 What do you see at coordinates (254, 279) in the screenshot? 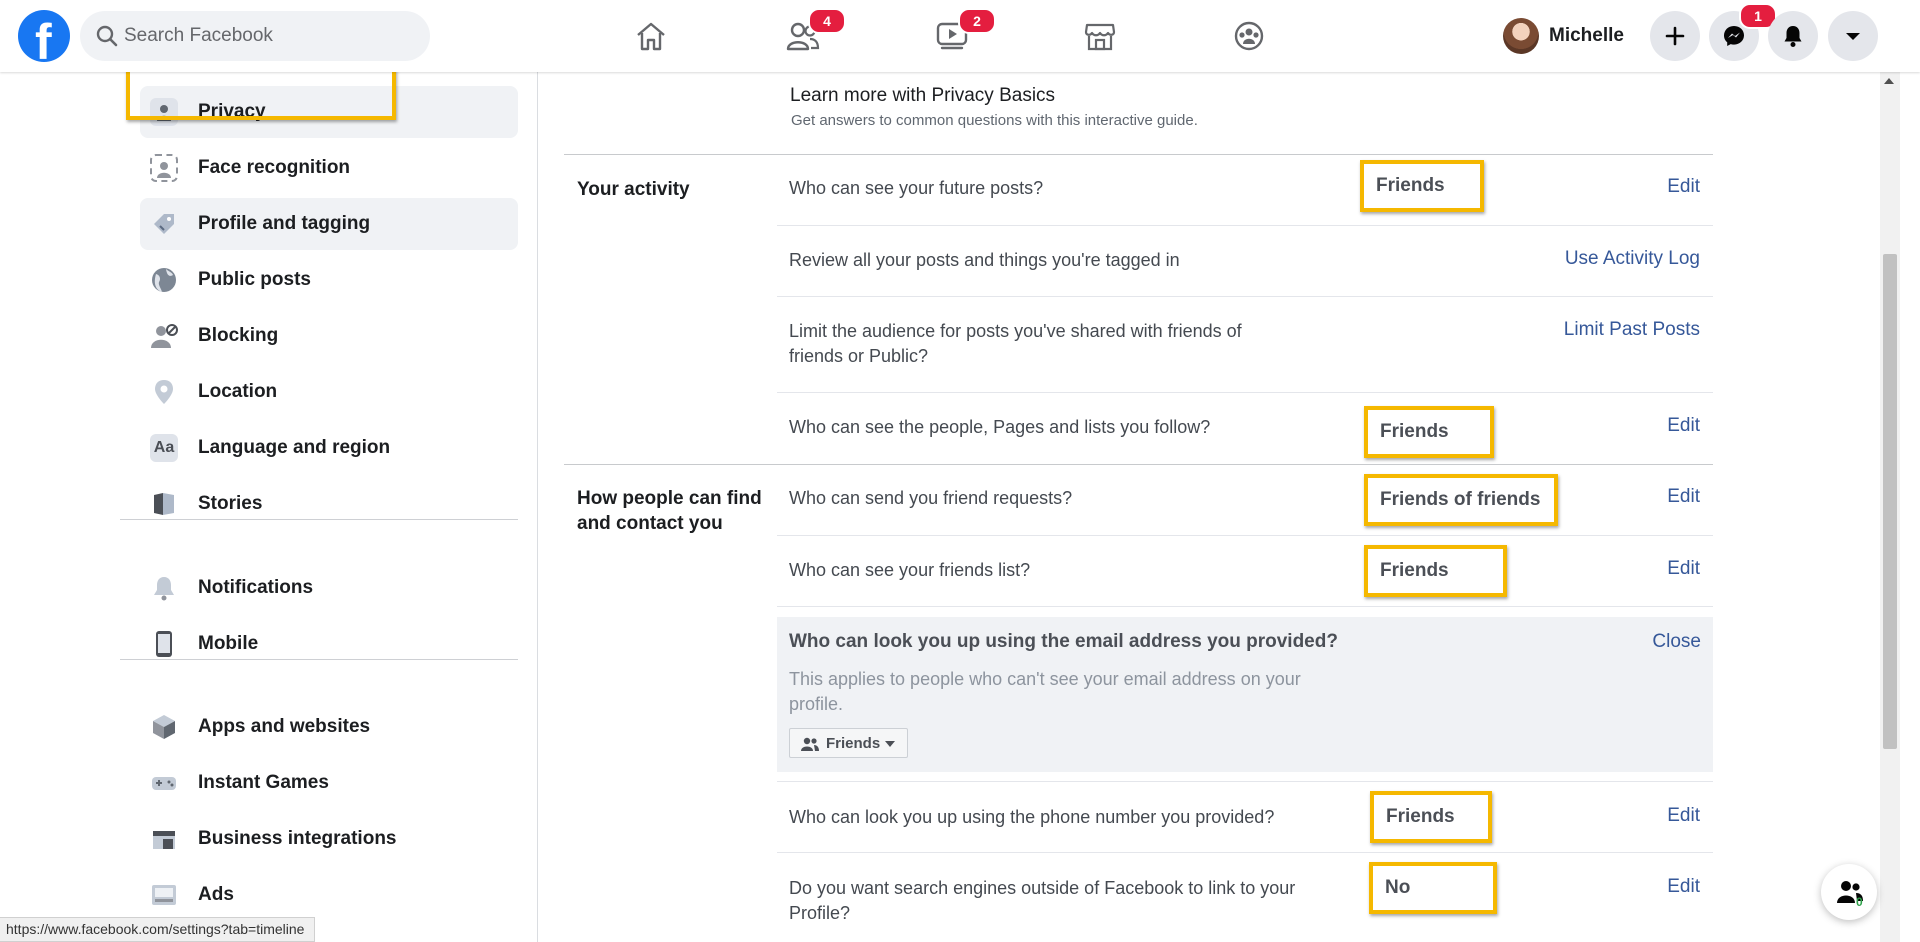
I see `sidebar-item-label: Public posts` at bounding box center [254, 279].